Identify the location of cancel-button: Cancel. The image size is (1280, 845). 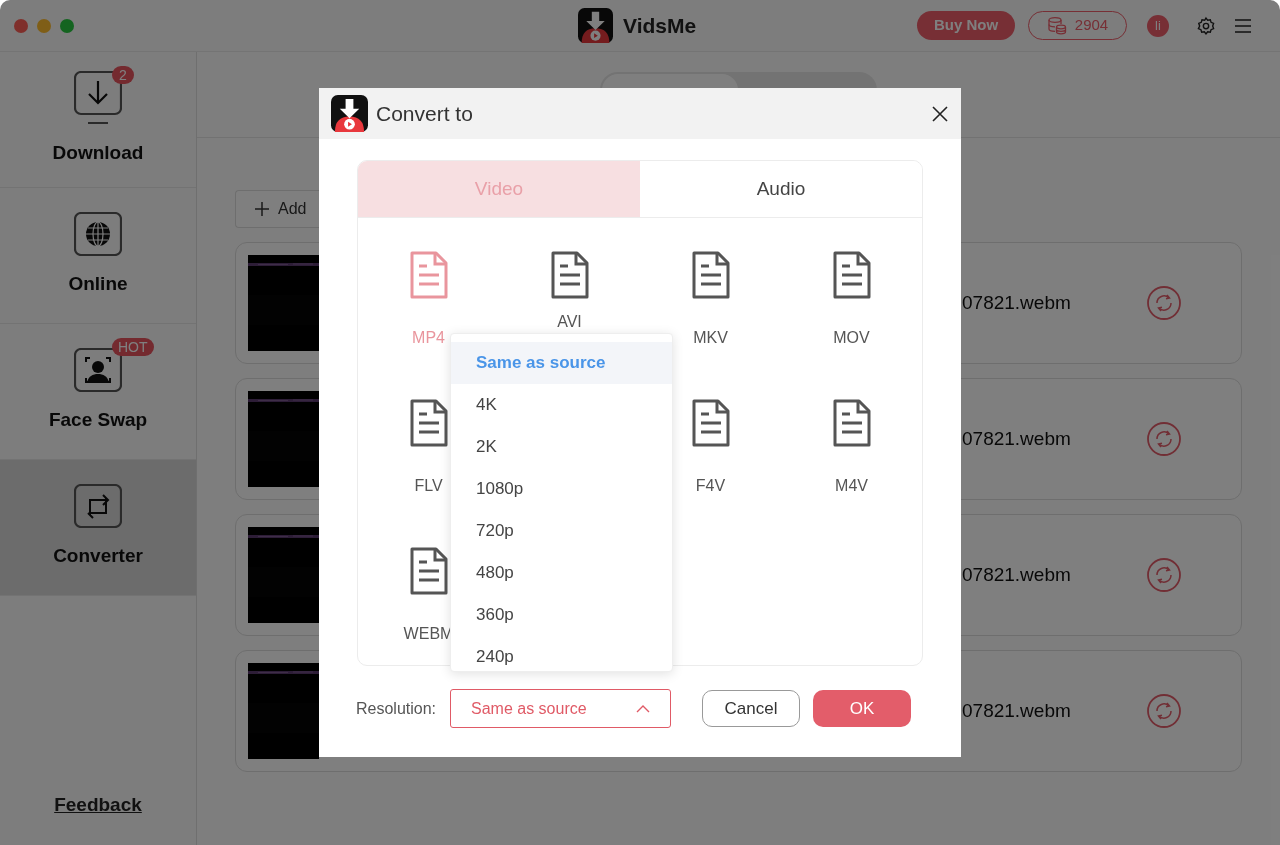
(751, 708).